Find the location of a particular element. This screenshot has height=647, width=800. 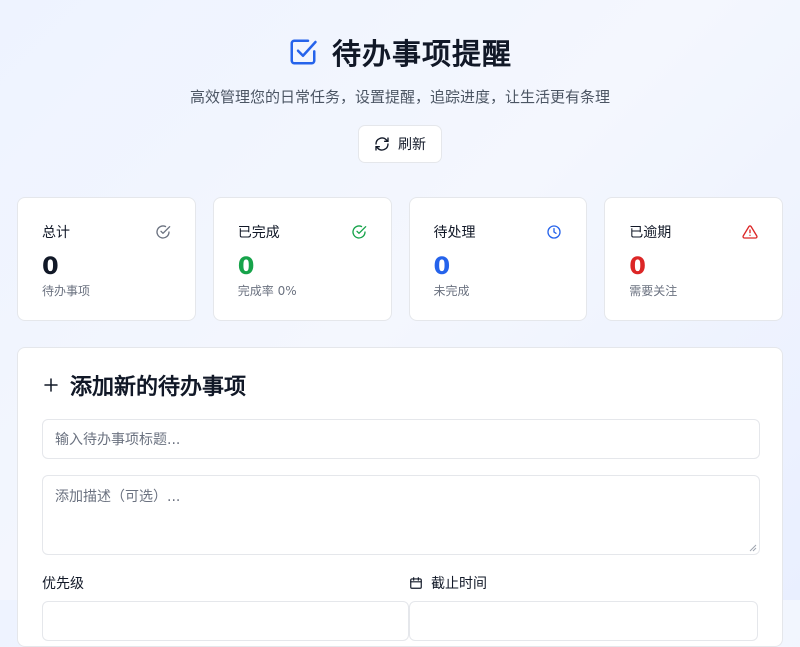

checkbox-icon is located at coordinates (303, 52).